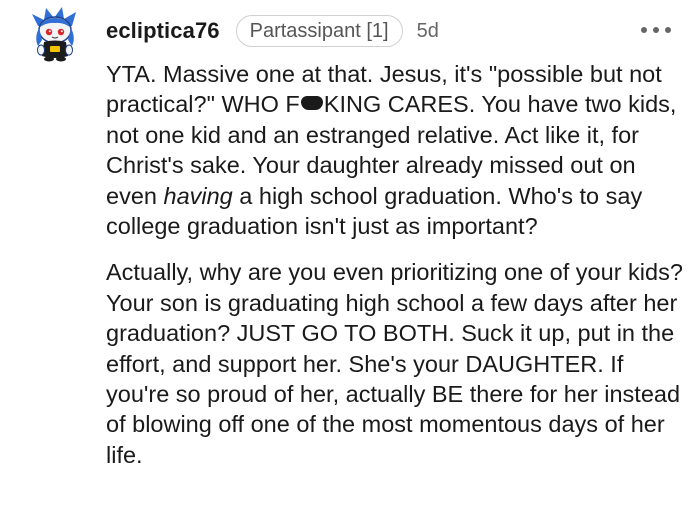 This screenshot has width=700, height=509. What do you see at coordinates (198, 195) in the screenshot?
I see `emphasis-text: having` at bounding box center [198, 195].